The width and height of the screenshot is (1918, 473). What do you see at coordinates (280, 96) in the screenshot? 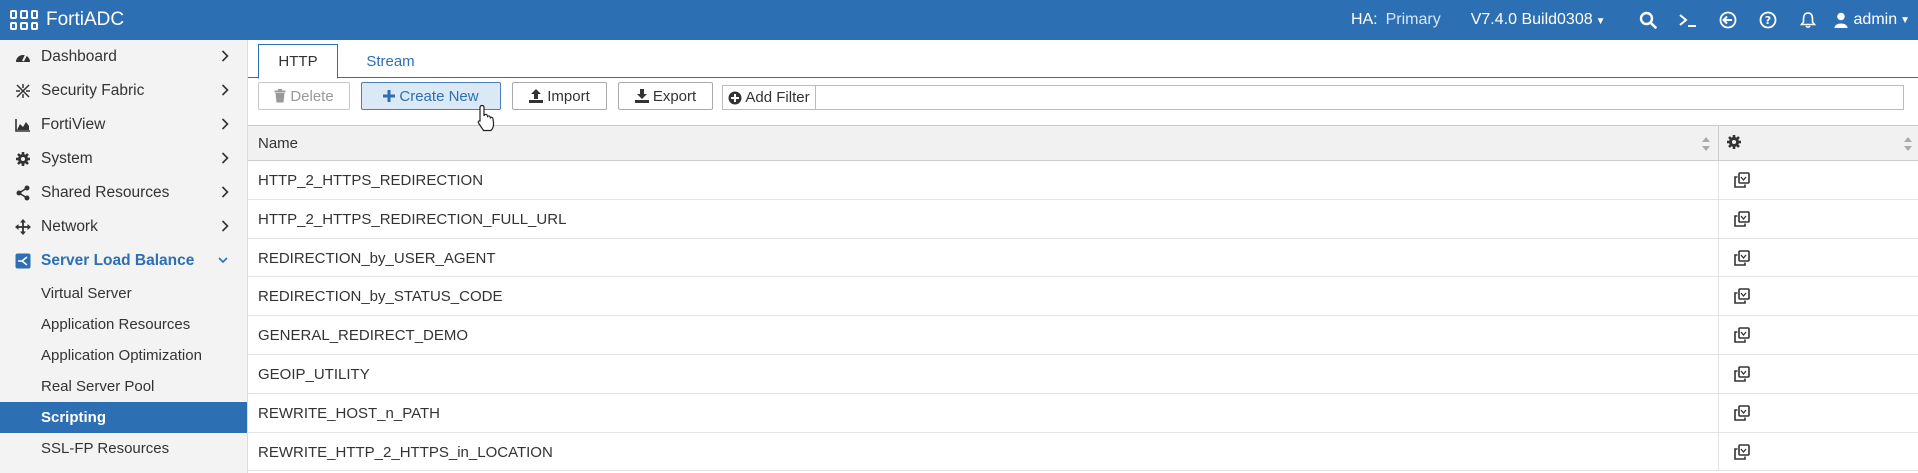
I see `trash-icon` at bounding box center [280, 96].